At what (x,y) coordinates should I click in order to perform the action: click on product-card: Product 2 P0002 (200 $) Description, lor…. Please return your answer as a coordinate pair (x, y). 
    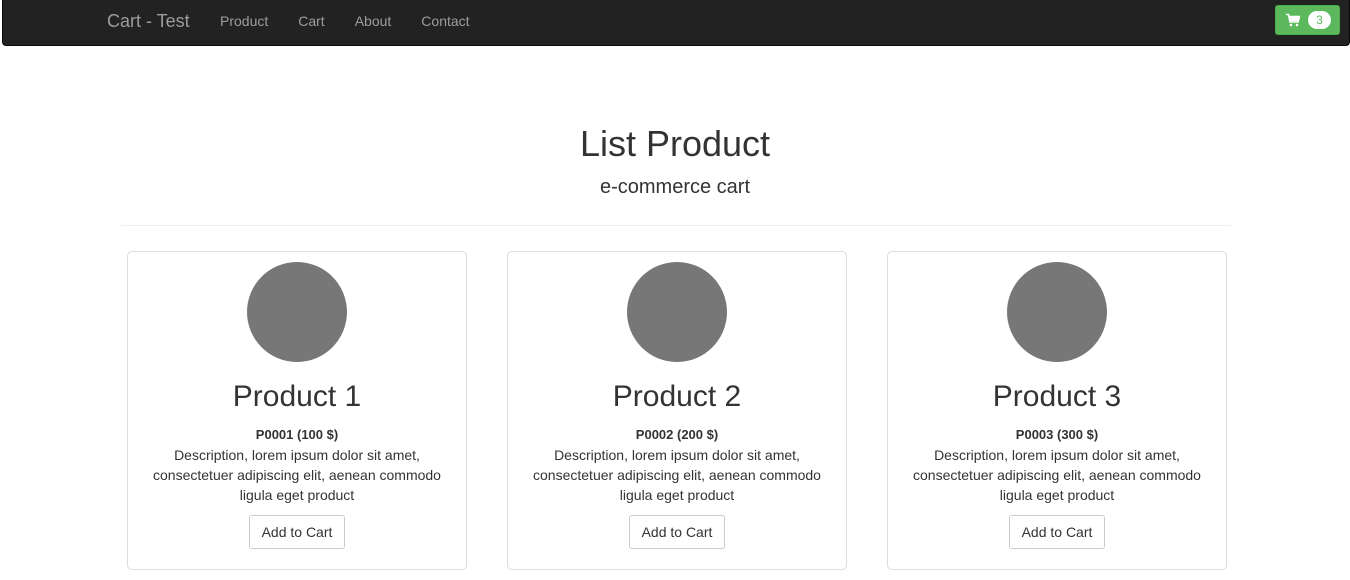
    Looking at the image, I should click on (677, 410).